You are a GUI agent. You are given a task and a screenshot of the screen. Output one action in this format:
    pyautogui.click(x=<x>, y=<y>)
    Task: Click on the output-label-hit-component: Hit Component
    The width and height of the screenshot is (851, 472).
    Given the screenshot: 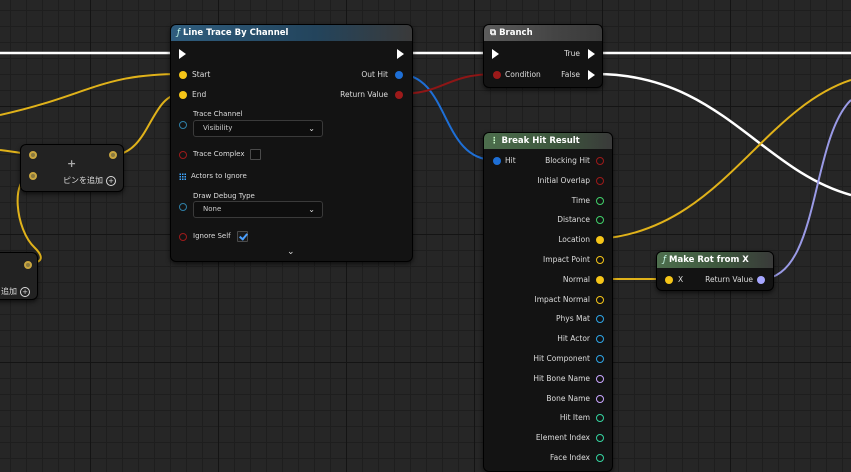 What is the action you would take?
    pyautogui.click(x=561, y=358)
    